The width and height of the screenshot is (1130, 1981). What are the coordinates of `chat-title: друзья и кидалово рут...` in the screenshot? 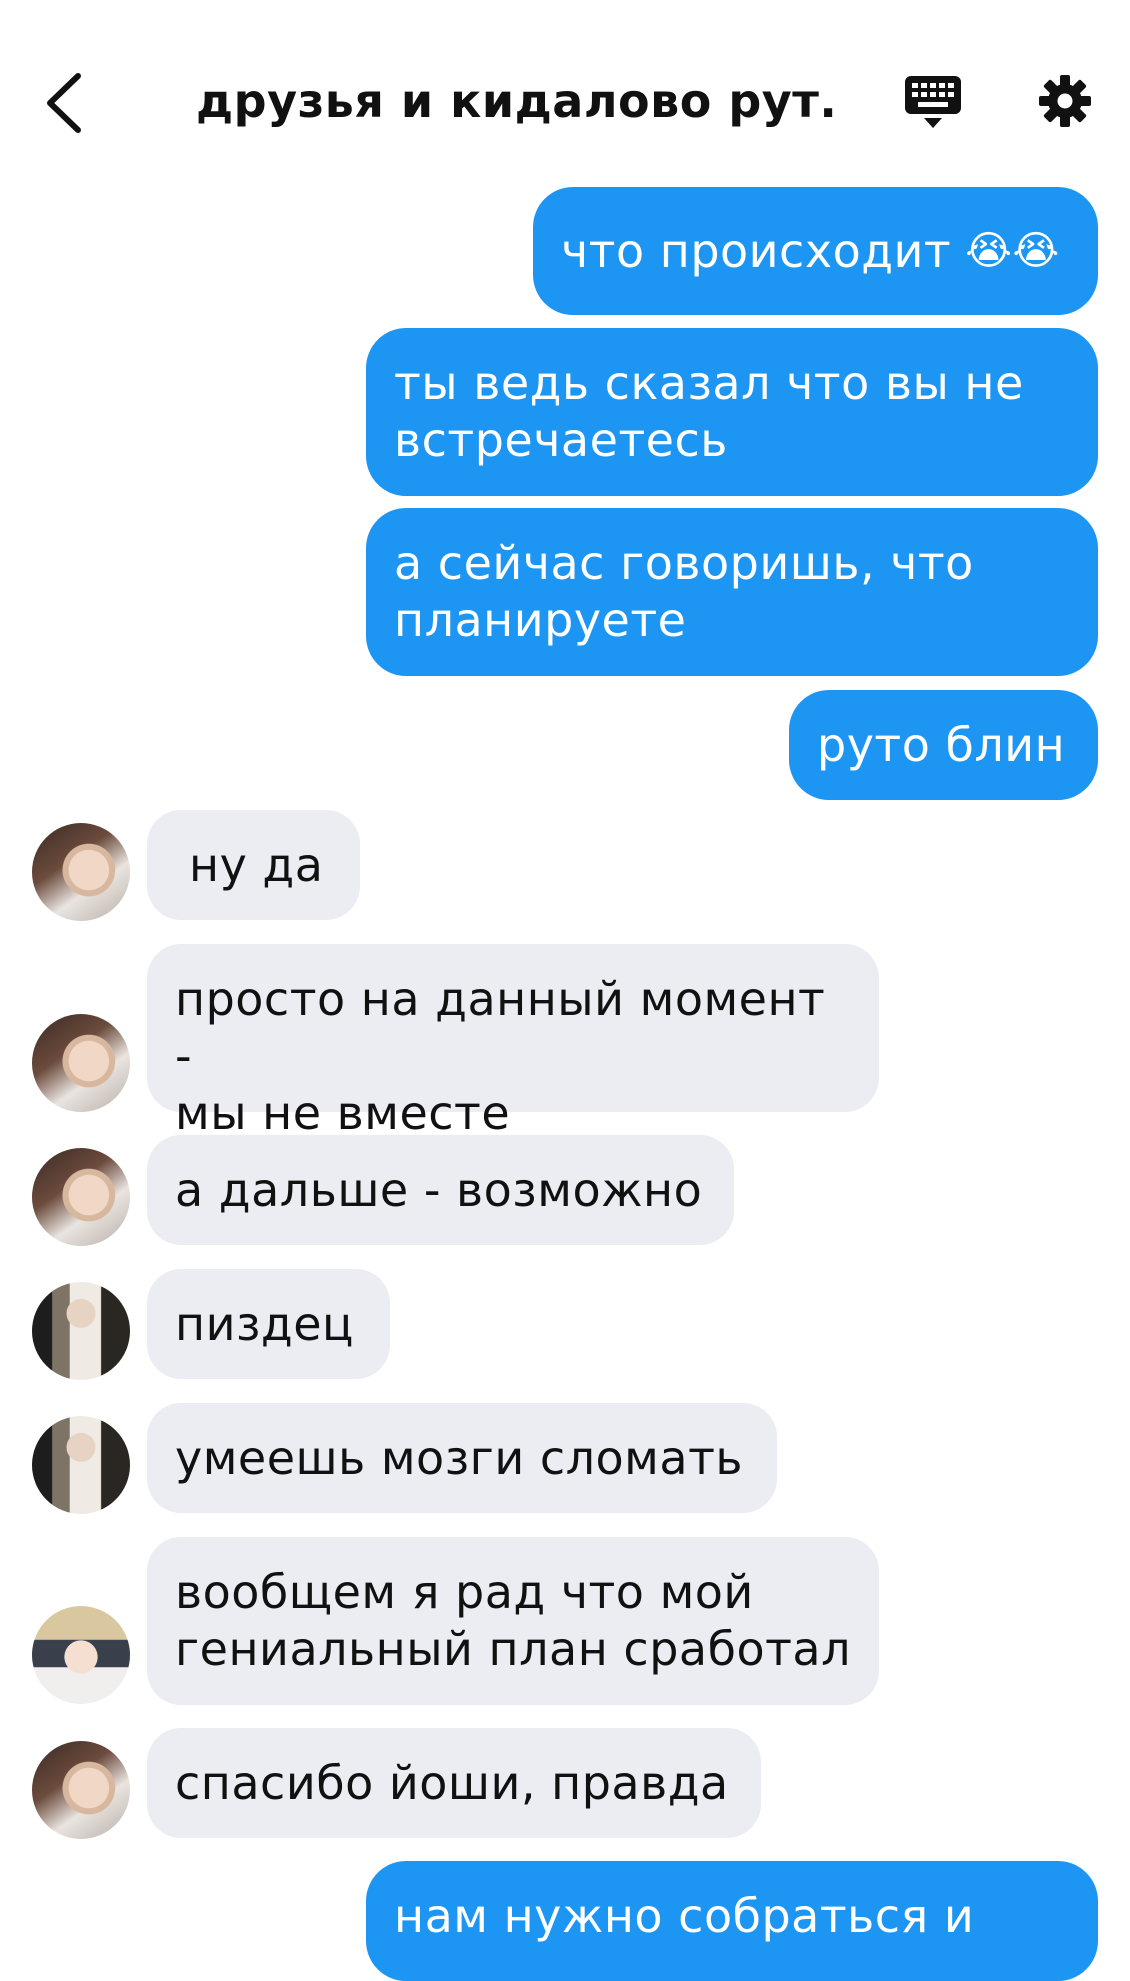 It's located at (516, 101).